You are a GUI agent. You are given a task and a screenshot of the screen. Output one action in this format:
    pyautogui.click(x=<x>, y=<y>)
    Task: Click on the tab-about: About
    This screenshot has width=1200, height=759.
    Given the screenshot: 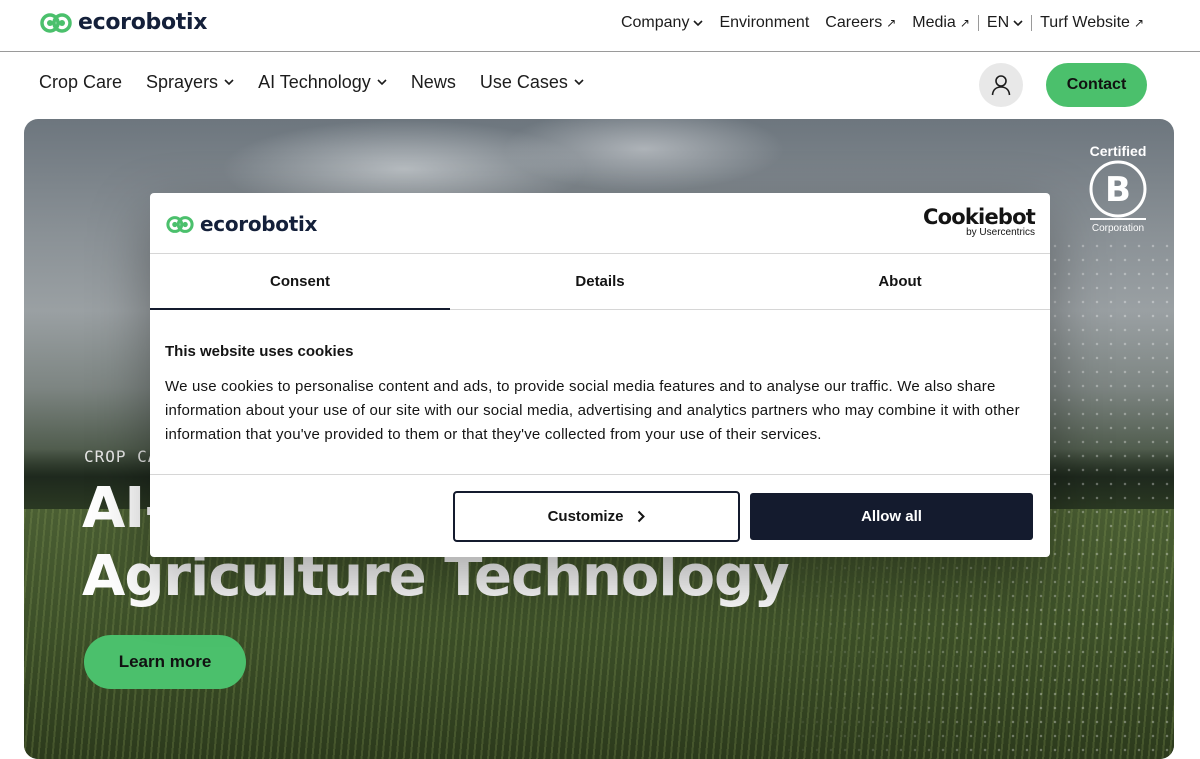 What is the action you would take?
    pyautogui.click(x=900, y=281)
    